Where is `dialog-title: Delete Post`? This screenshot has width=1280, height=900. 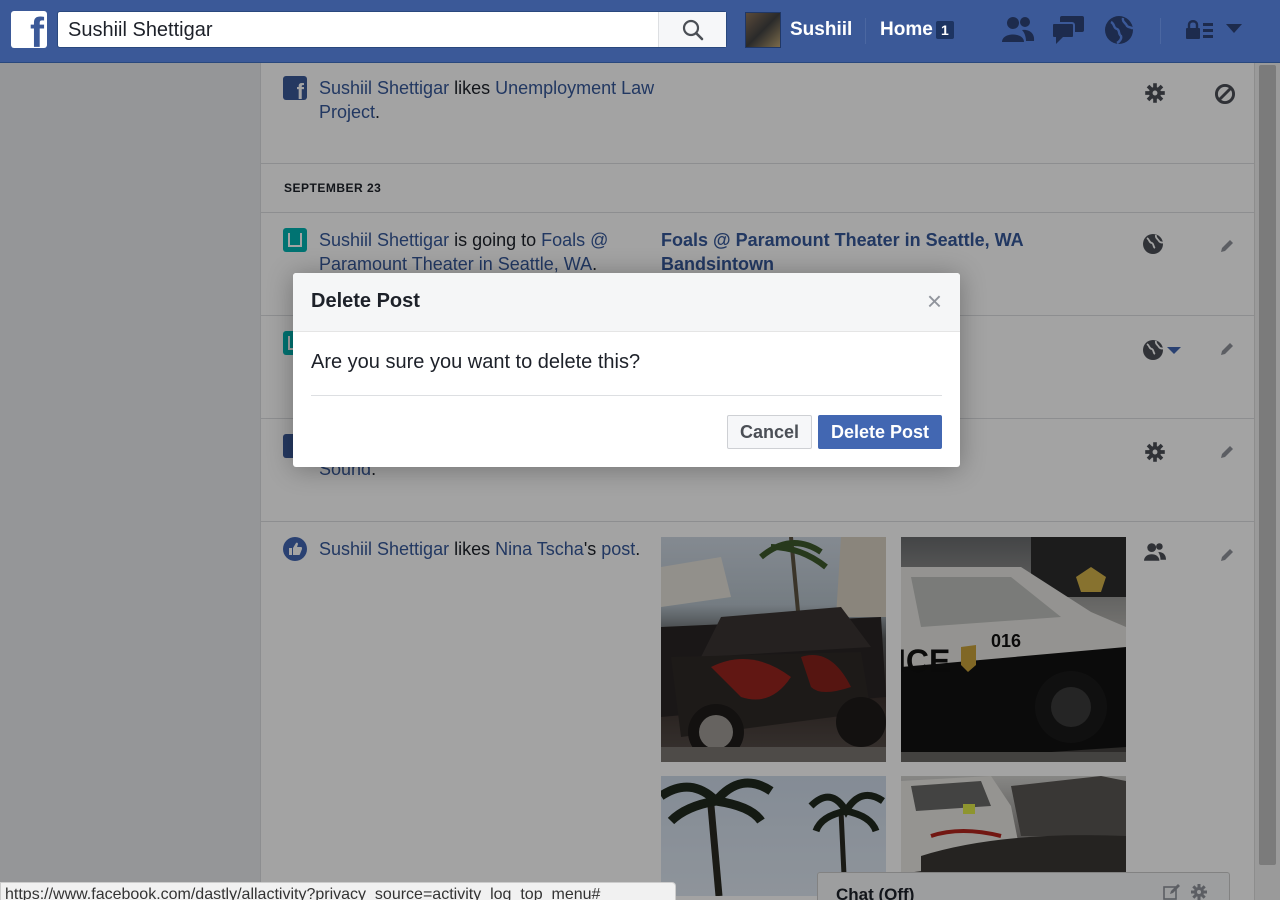 dialog-title: Delete Post is located at coordinates (365, 301).